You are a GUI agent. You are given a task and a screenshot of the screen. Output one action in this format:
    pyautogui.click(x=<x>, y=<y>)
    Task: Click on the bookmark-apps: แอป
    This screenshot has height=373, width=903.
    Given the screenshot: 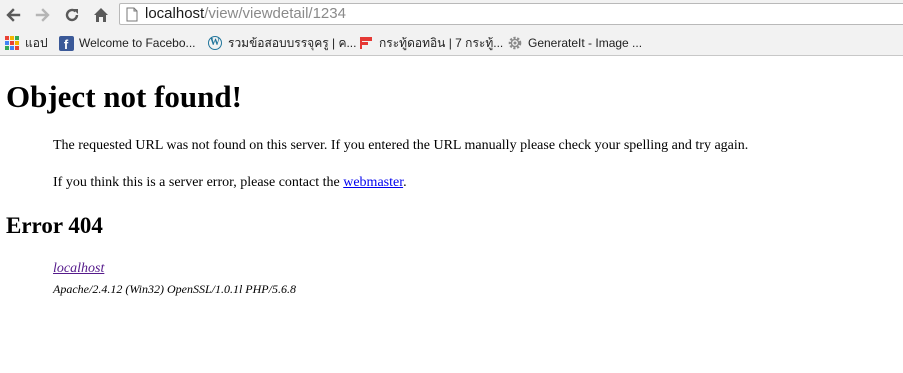 What is the action you would take?
    pyautogui.click(x=26, y=43)
    